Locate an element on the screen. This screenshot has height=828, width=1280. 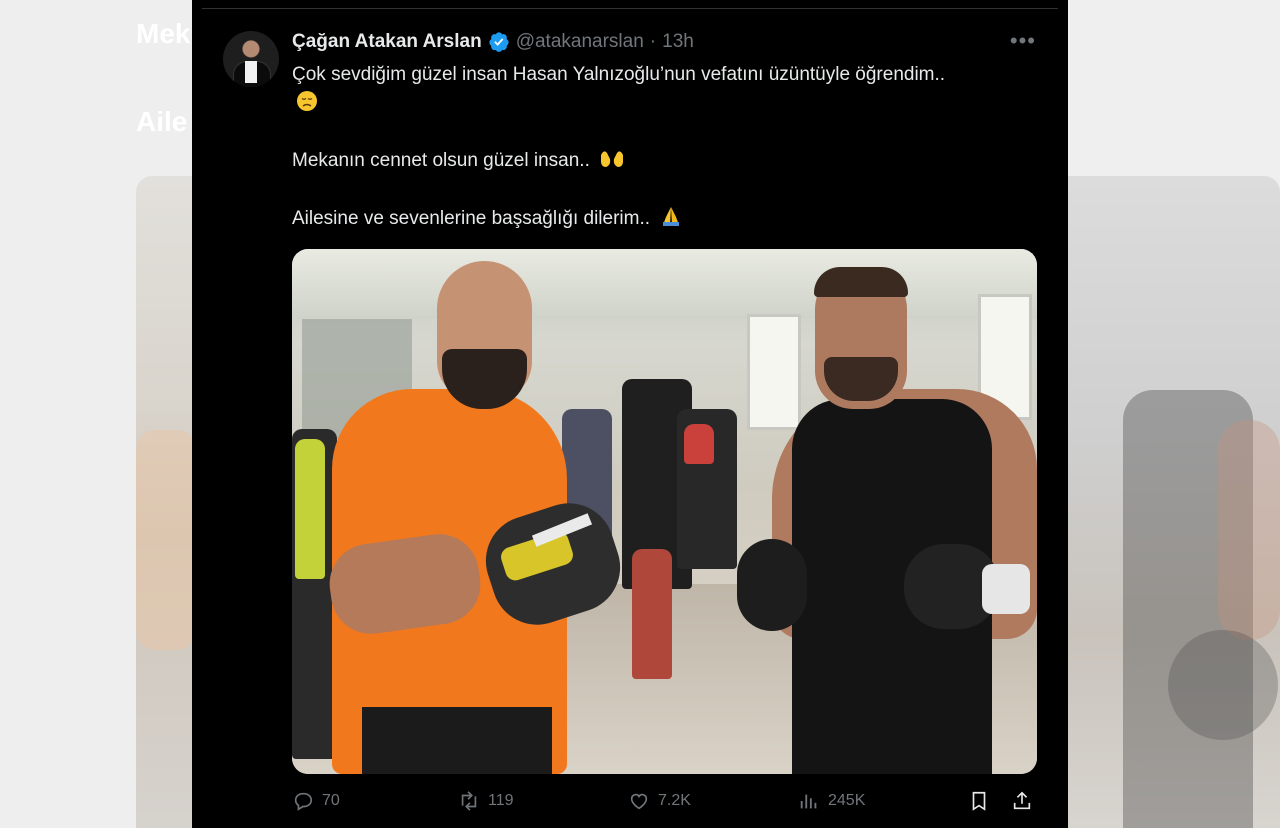
verified-badge-icon is located at coordinates (499, 42).